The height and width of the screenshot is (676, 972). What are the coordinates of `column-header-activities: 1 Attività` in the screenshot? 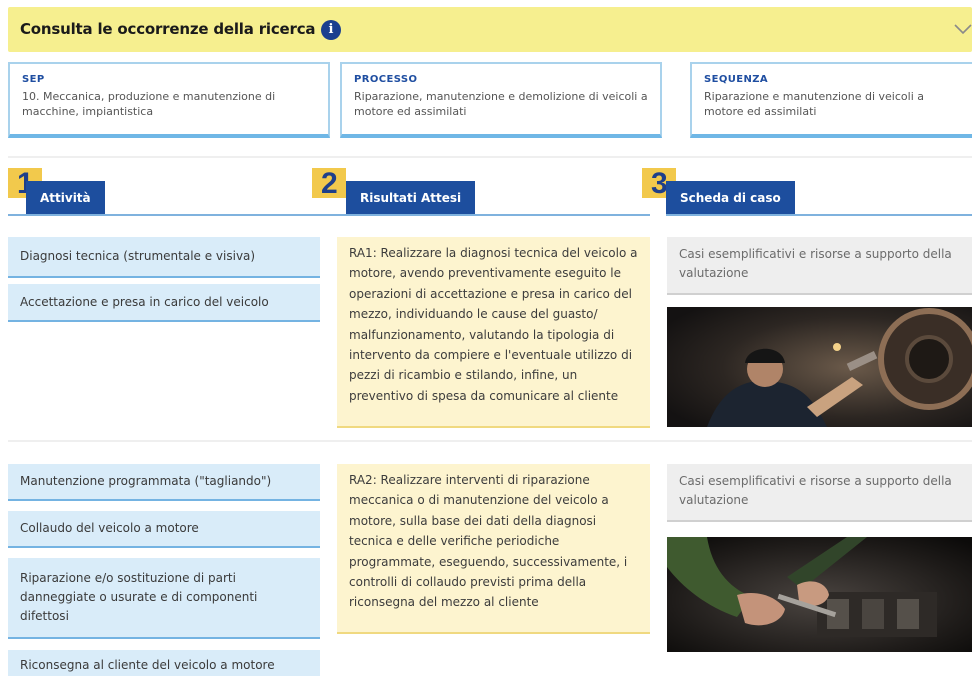 It's located at (164, 192).